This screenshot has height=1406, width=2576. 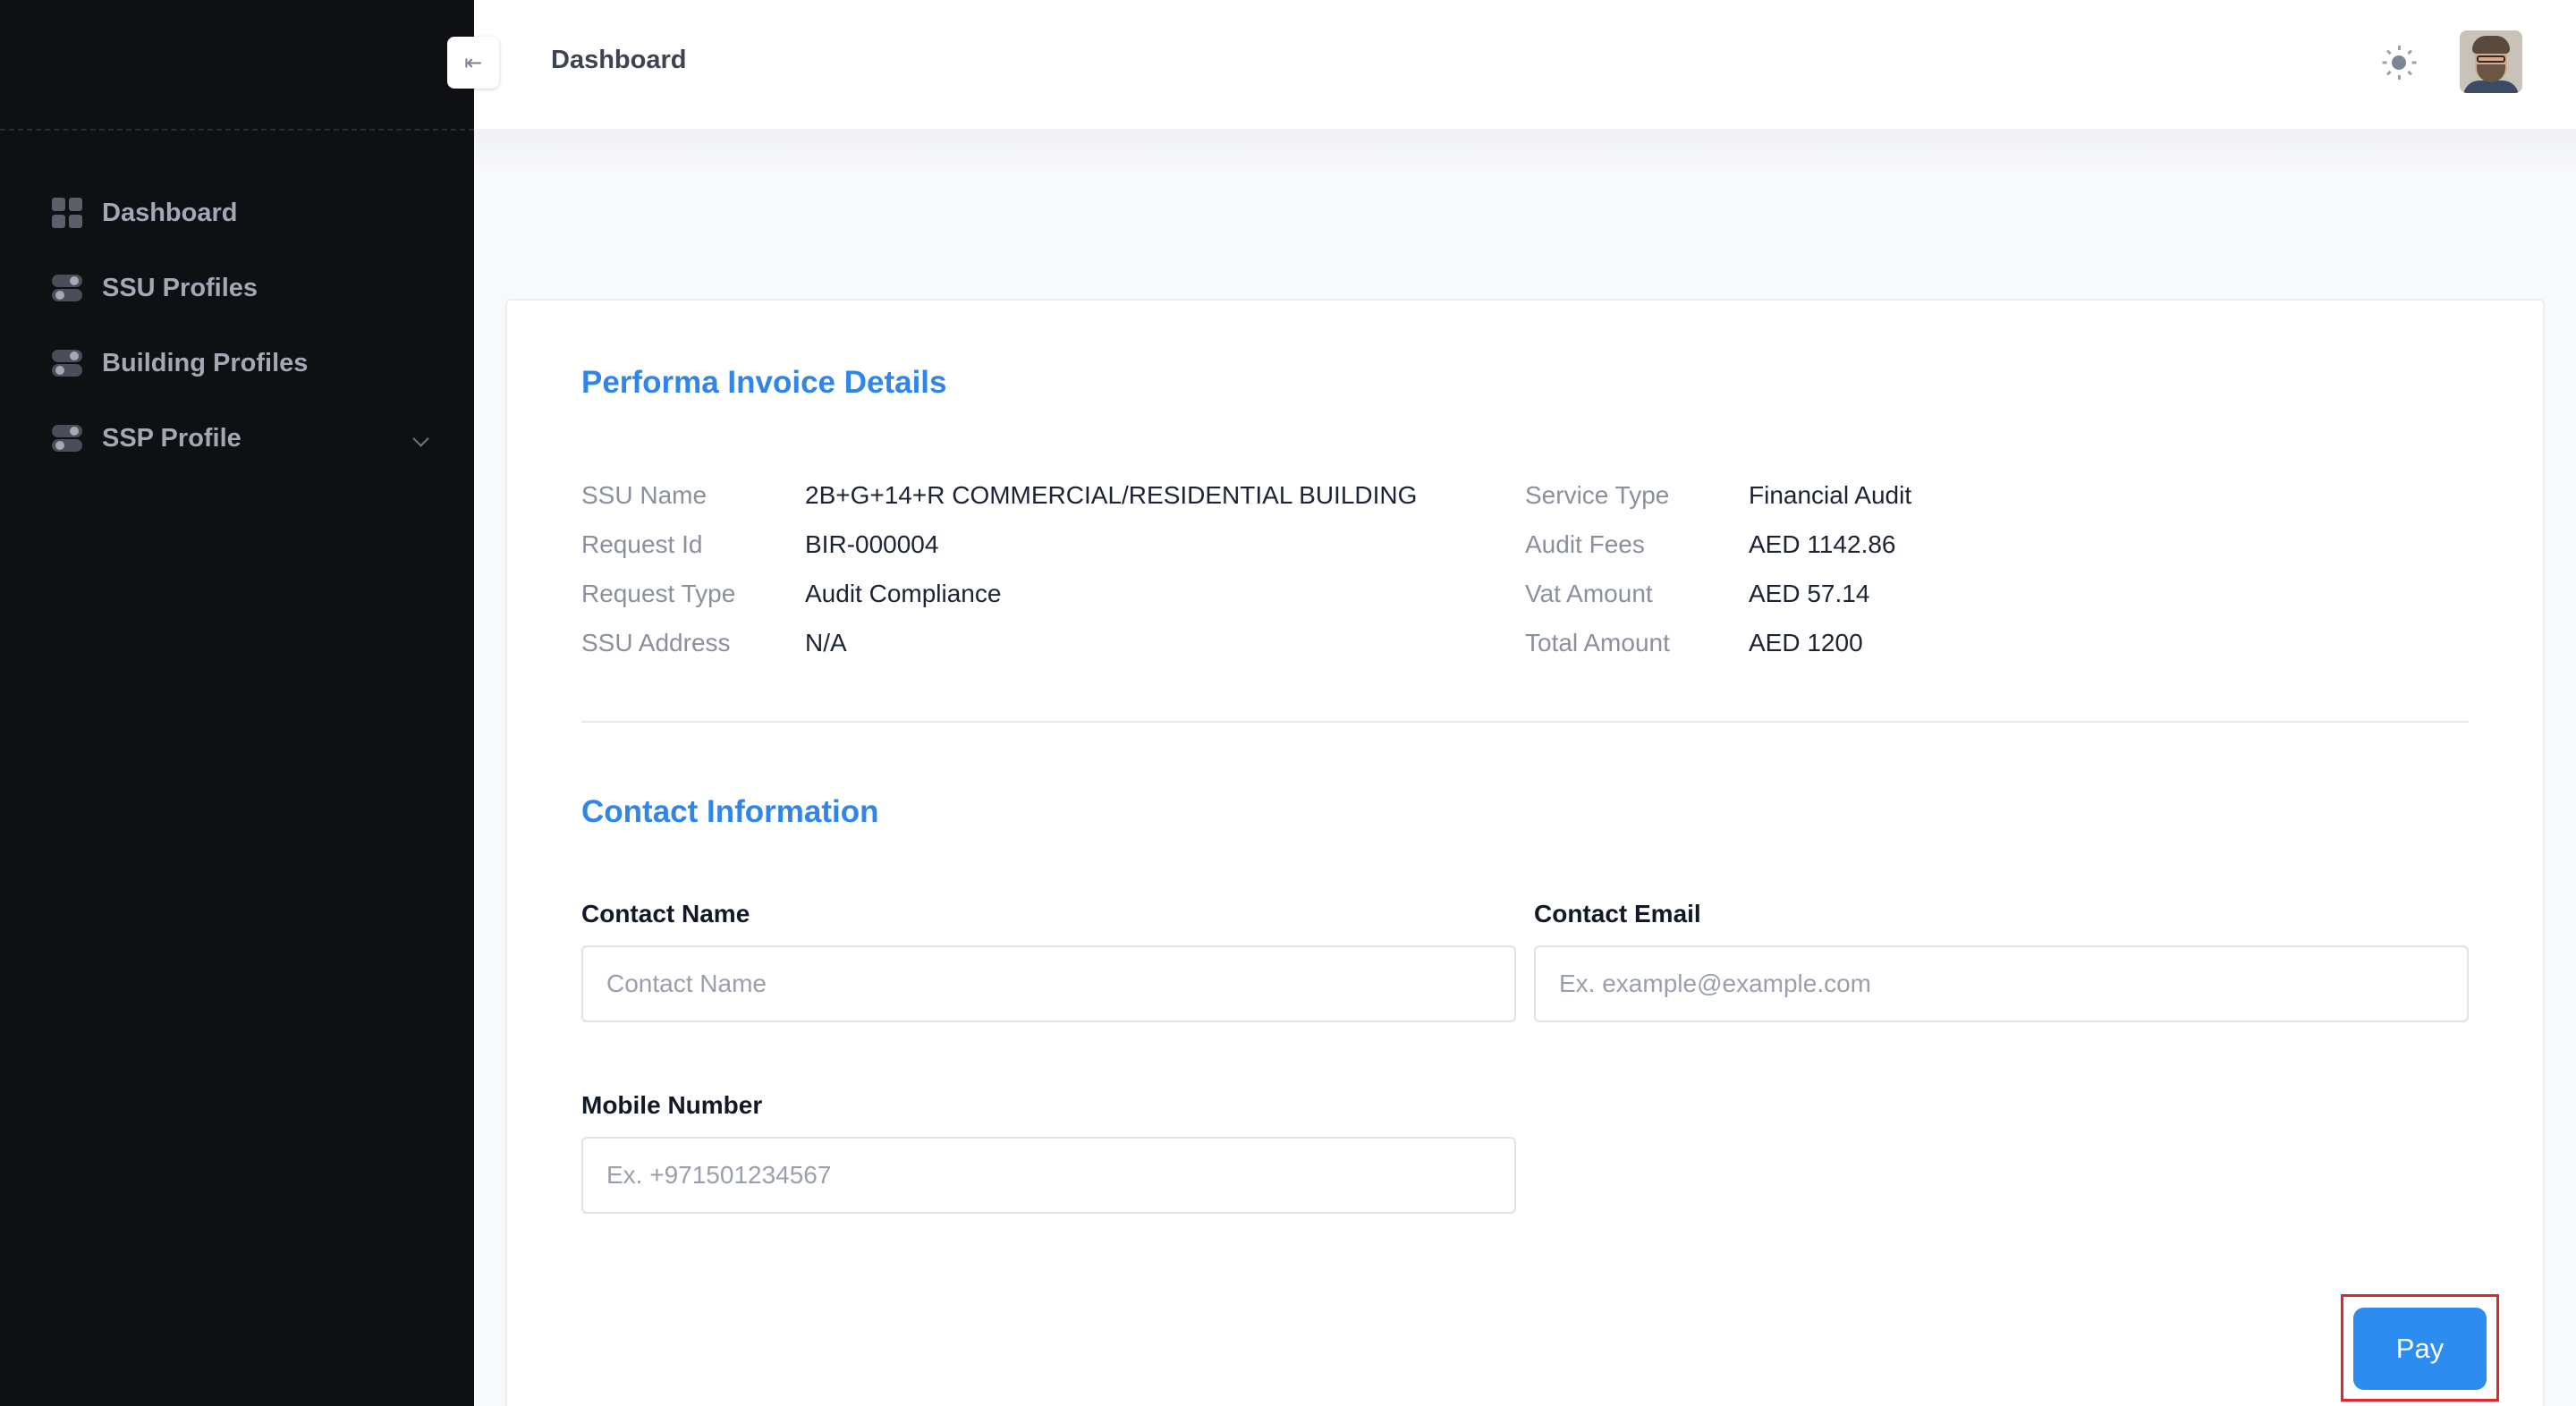 What do you see at coordinates (764, 383) in the screenshot?
I see `invoice-section-title: Performa Invoice Details` at bounding box center [764, 383].